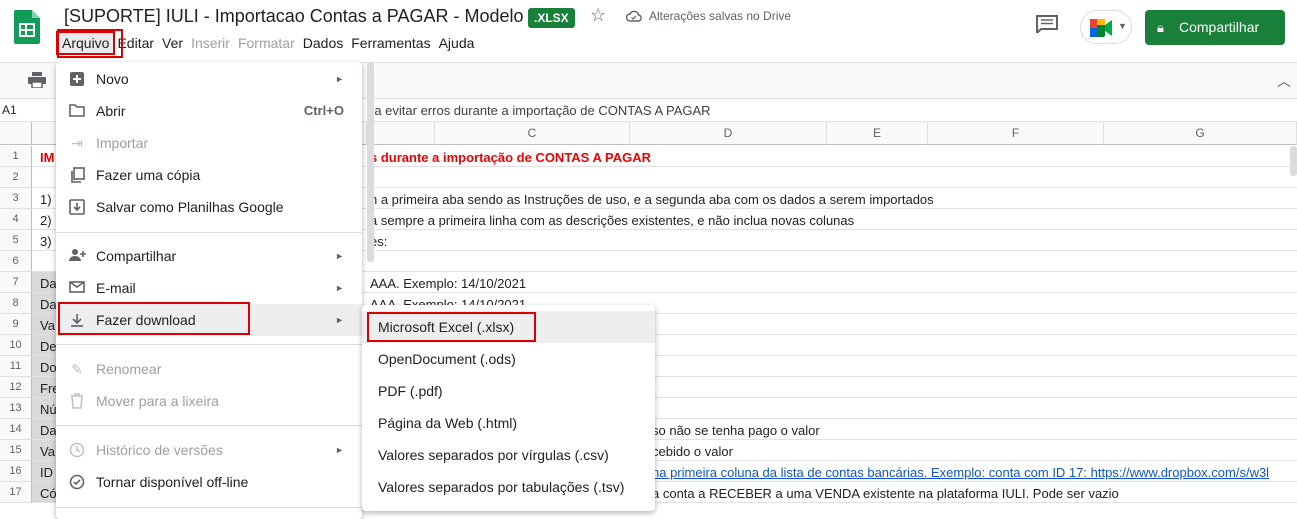  I want to click on cell-a4: 2), so click(46, 220).